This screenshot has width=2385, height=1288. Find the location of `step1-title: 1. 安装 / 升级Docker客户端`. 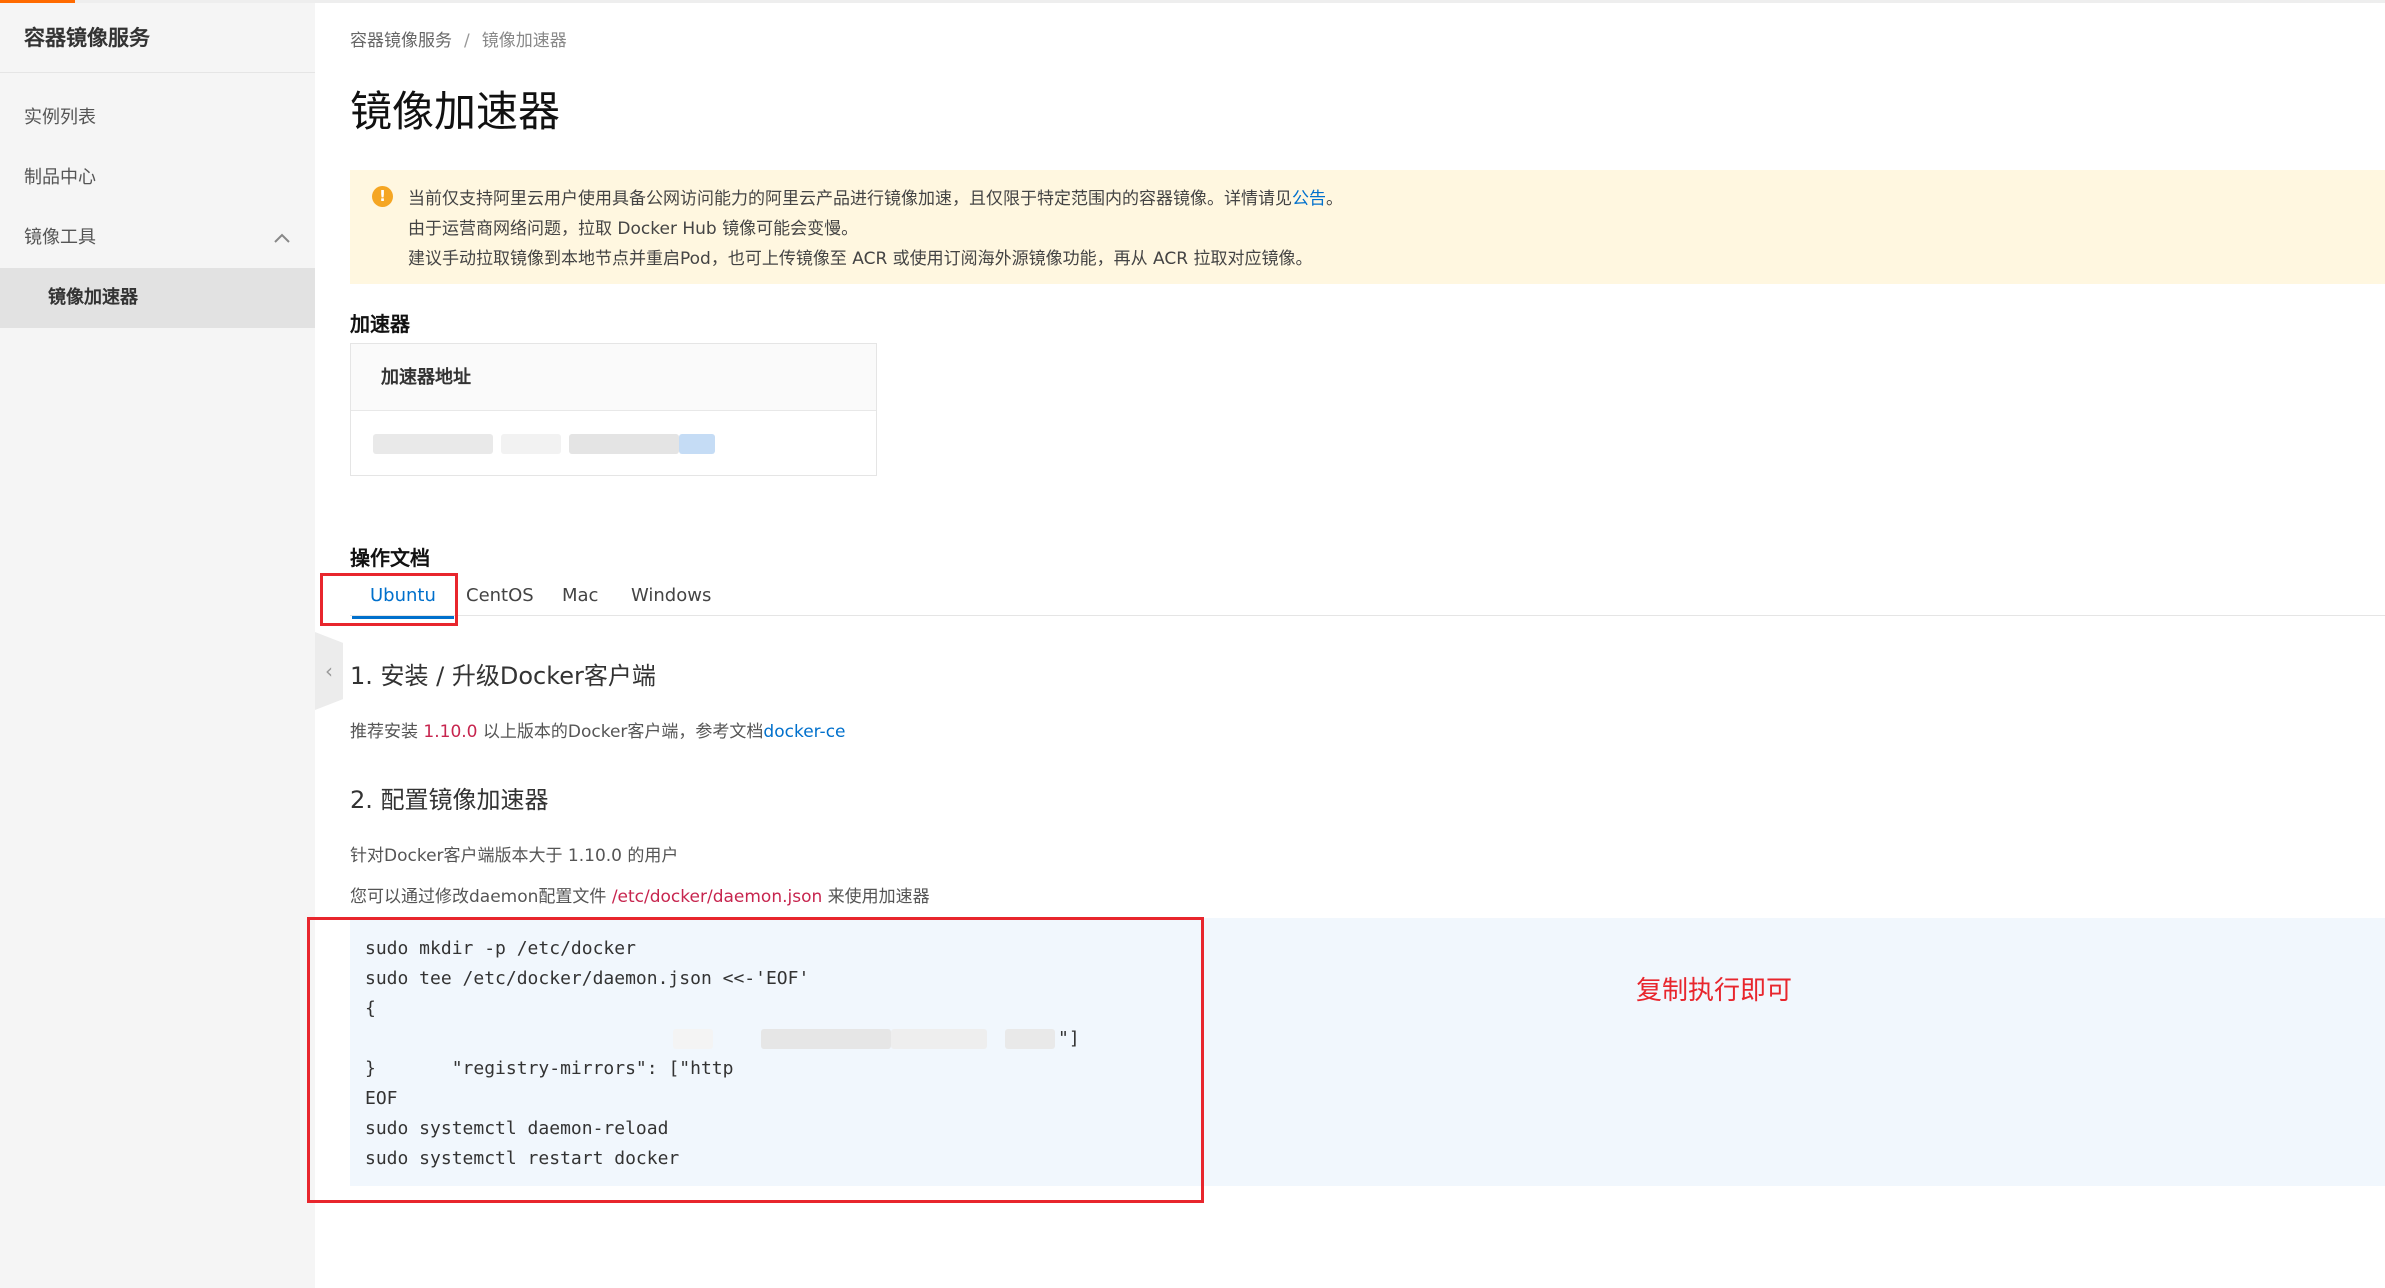

step1-title: 1. 安装 / 升级Docker客户端 is located at coordinates (503, 676).